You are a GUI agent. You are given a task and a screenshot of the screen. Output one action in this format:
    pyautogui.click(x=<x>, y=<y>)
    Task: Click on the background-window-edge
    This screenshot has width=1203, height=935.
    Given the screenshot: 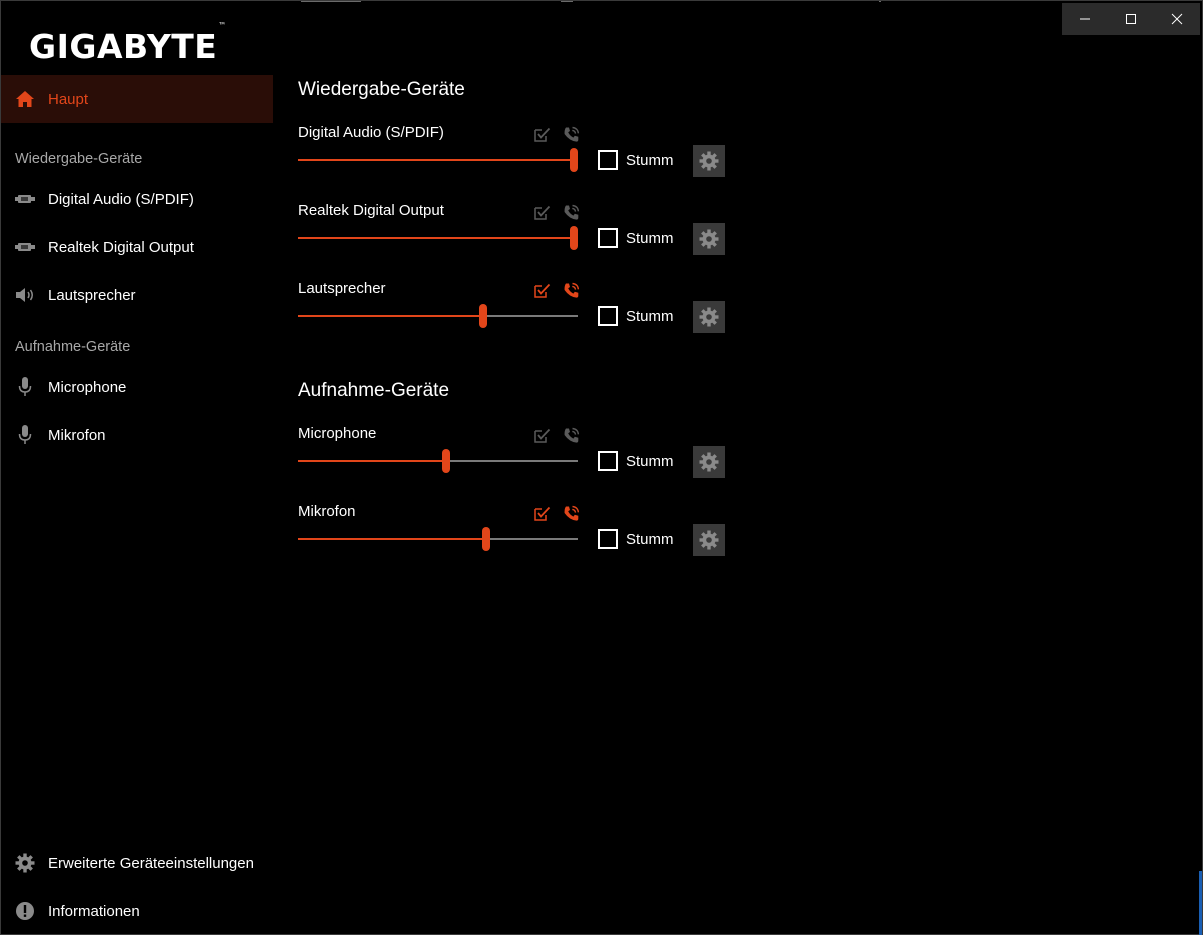 What is the action you would take?
    pyautogui.click(x=1200, y=903)
    